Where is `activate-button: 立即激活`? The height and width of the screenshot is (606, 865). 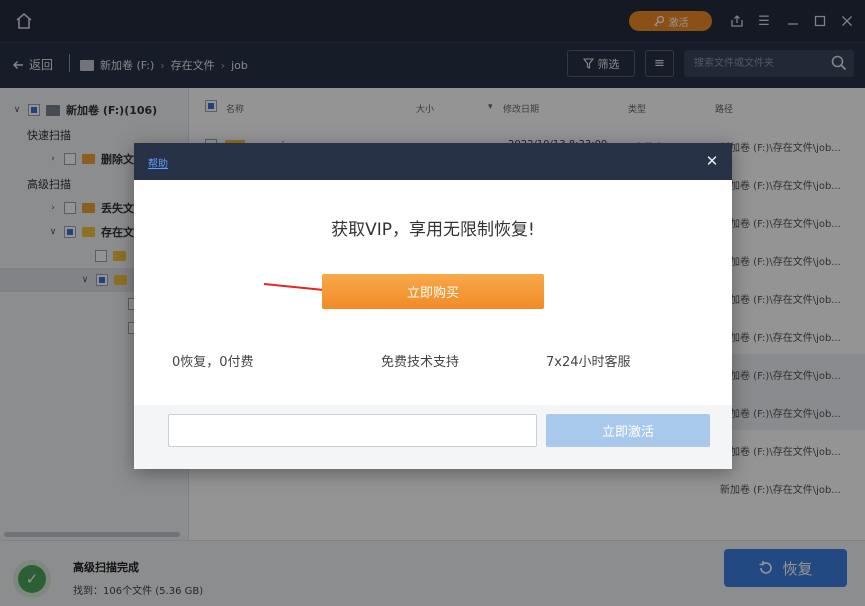
activate-button: 立即激活 is located at coordinates (628, 430).